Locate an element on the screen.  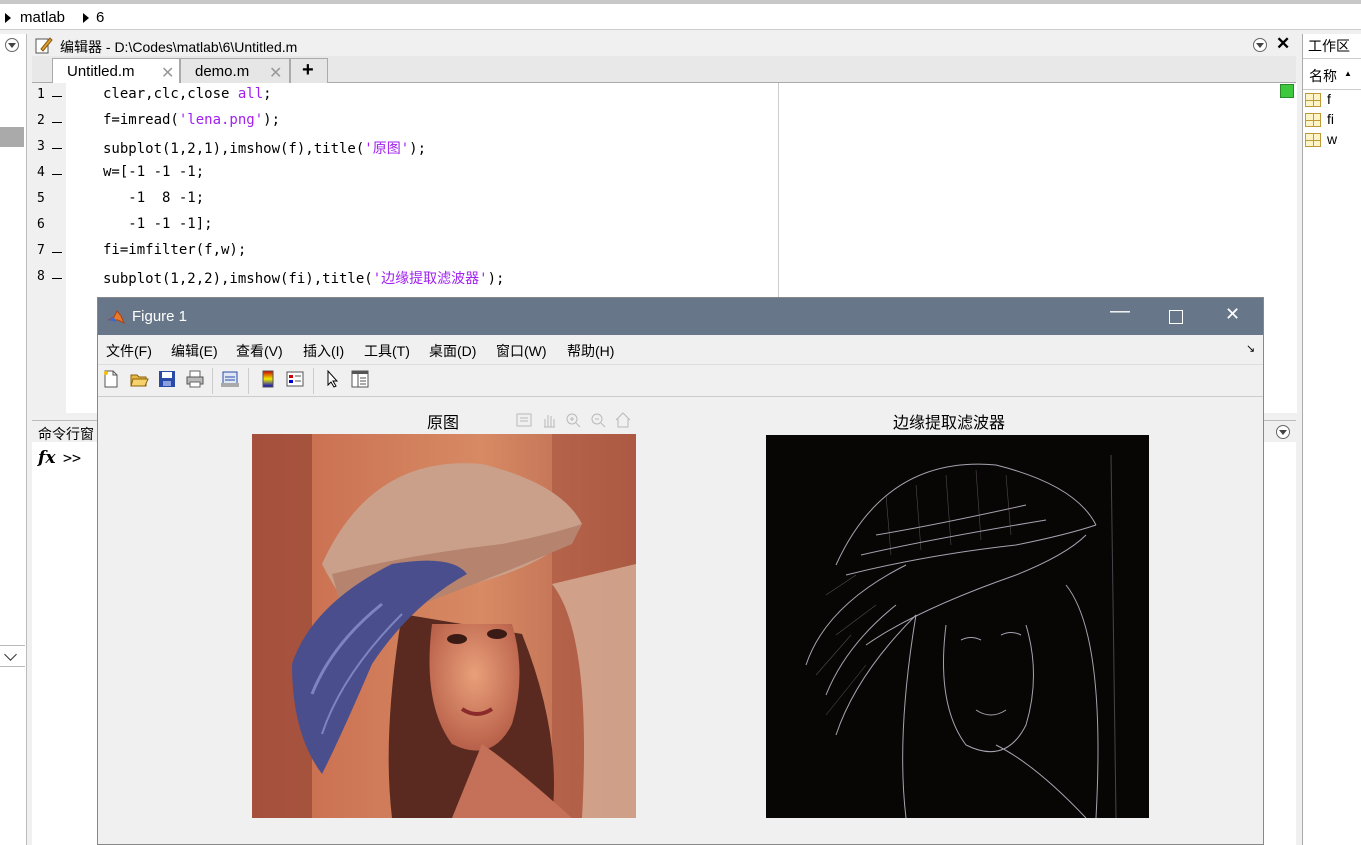
edit-plot-arrow-icon is located at coordinates (333, 379).